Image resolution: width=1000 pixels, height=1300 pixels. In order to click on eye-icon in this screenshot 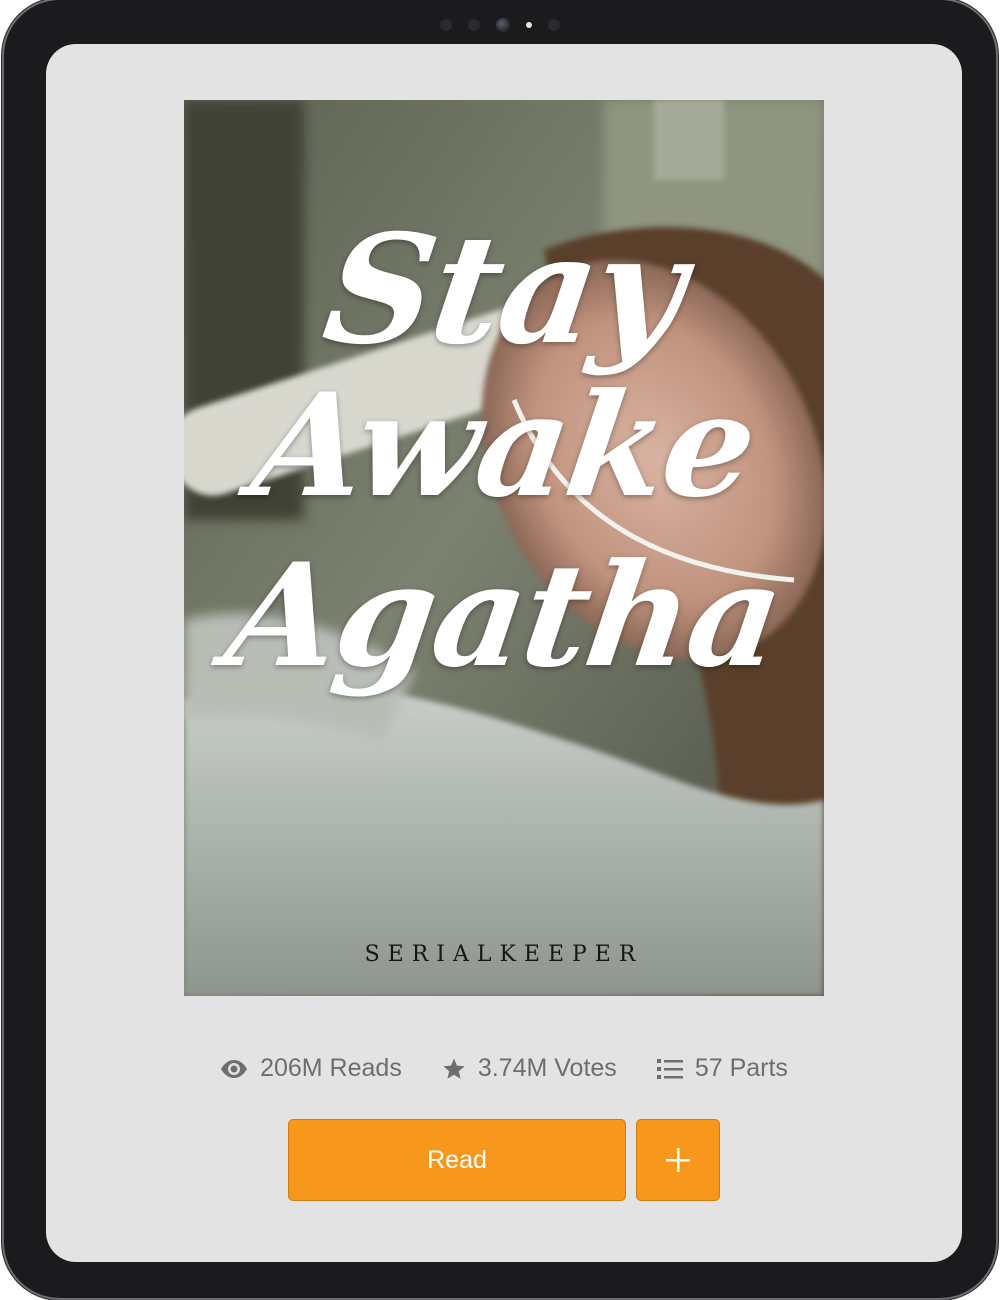, I will do `click(234, 1068)`.